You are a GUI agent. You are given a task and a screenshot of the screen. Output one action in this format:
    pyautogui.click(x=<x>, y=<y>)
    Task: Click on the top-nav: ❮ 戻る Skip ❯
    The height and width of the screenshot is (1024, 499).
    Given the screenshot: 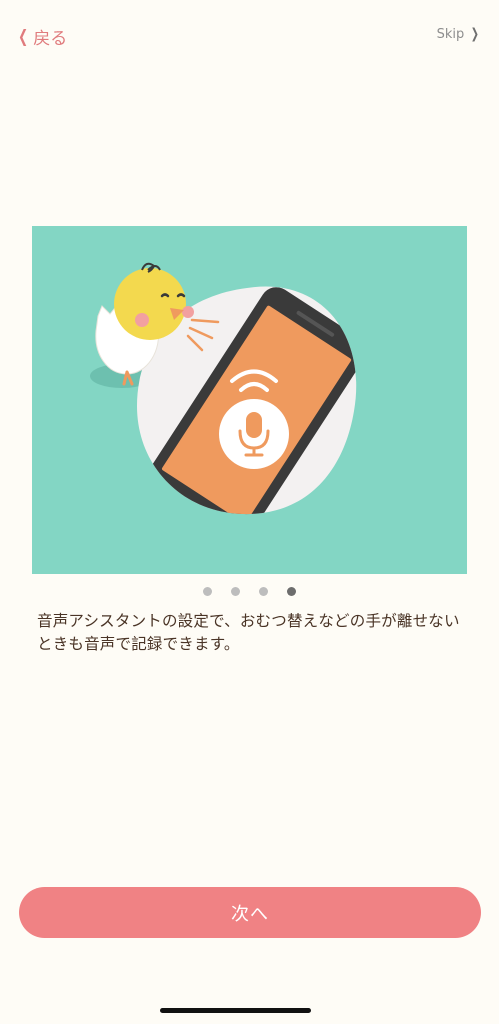 What is the action you would take?
    pyautogui.click(x=249, y=36)
    